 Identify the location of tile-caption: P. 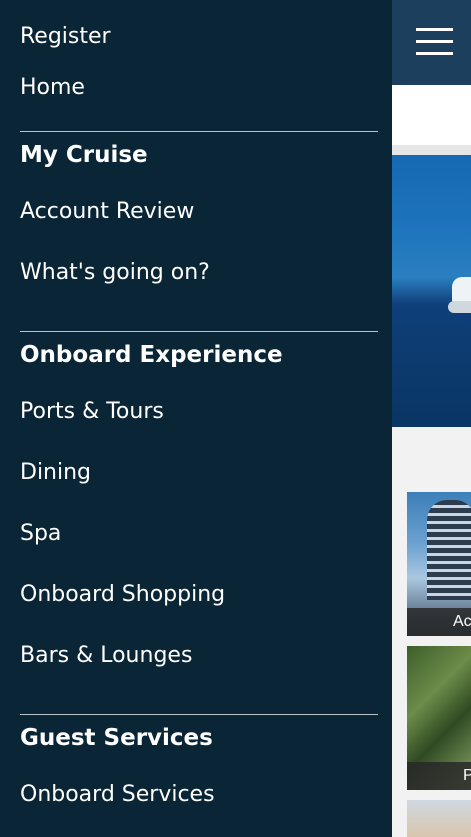
(439, 776).